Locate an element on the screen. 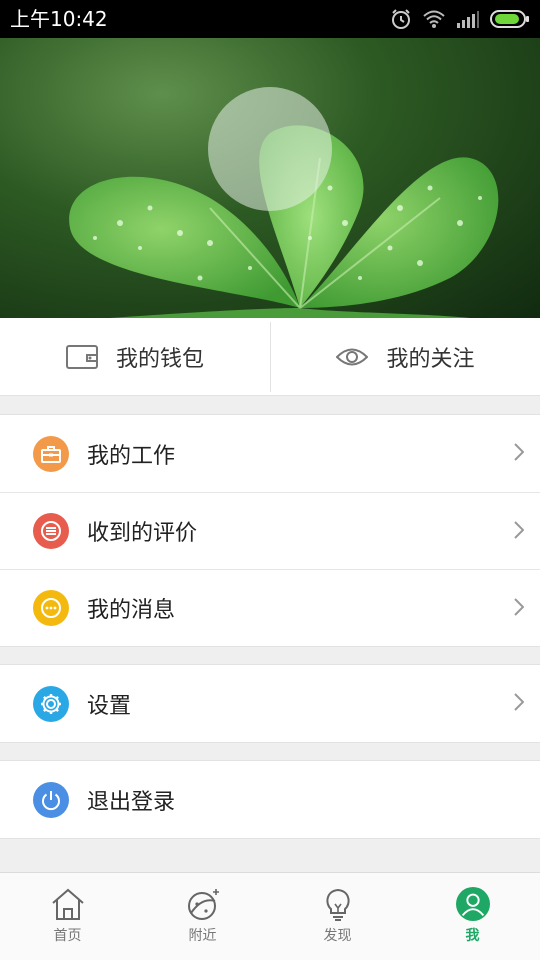 The width and height of the screenshot is (540, 960). wallet-button: 我的钱包 is located at coordinates (135, 357).